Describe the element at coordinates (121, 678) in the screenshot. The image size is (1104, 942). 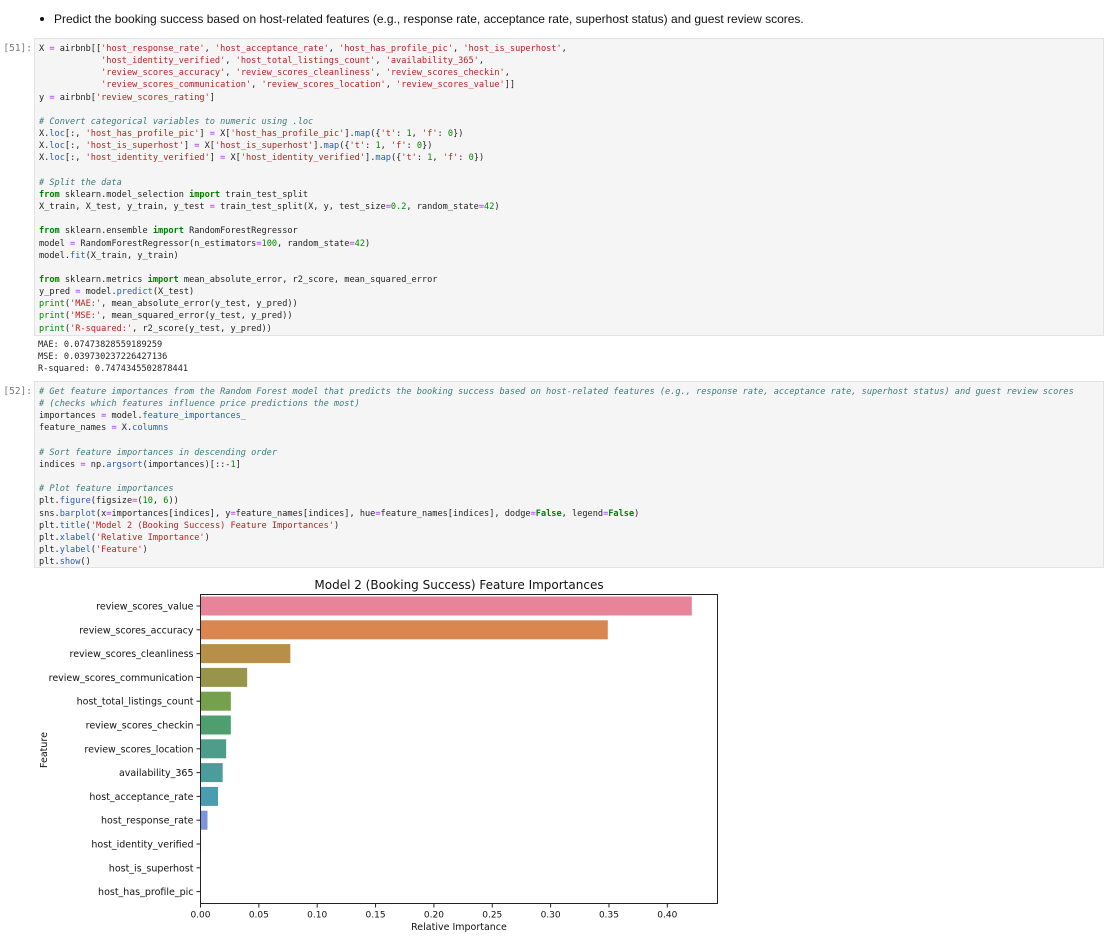
I see `y-tick-label: review_scores_communication` at that location.